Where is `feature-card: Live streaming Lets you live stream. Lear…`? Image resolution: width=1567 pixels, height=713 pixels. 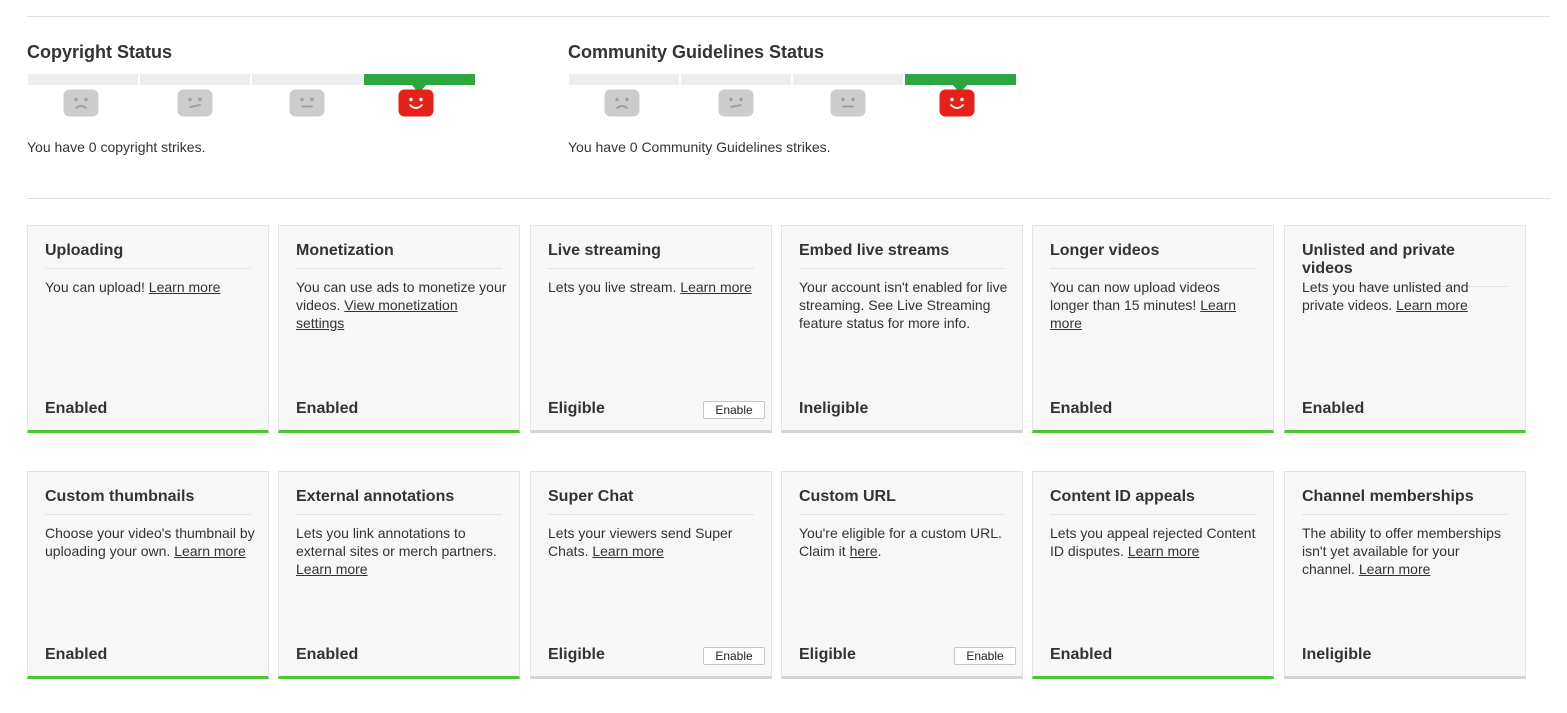 feature-card: Live streaming Lets you live stream. Lear… is located at coordinates (651, 329).